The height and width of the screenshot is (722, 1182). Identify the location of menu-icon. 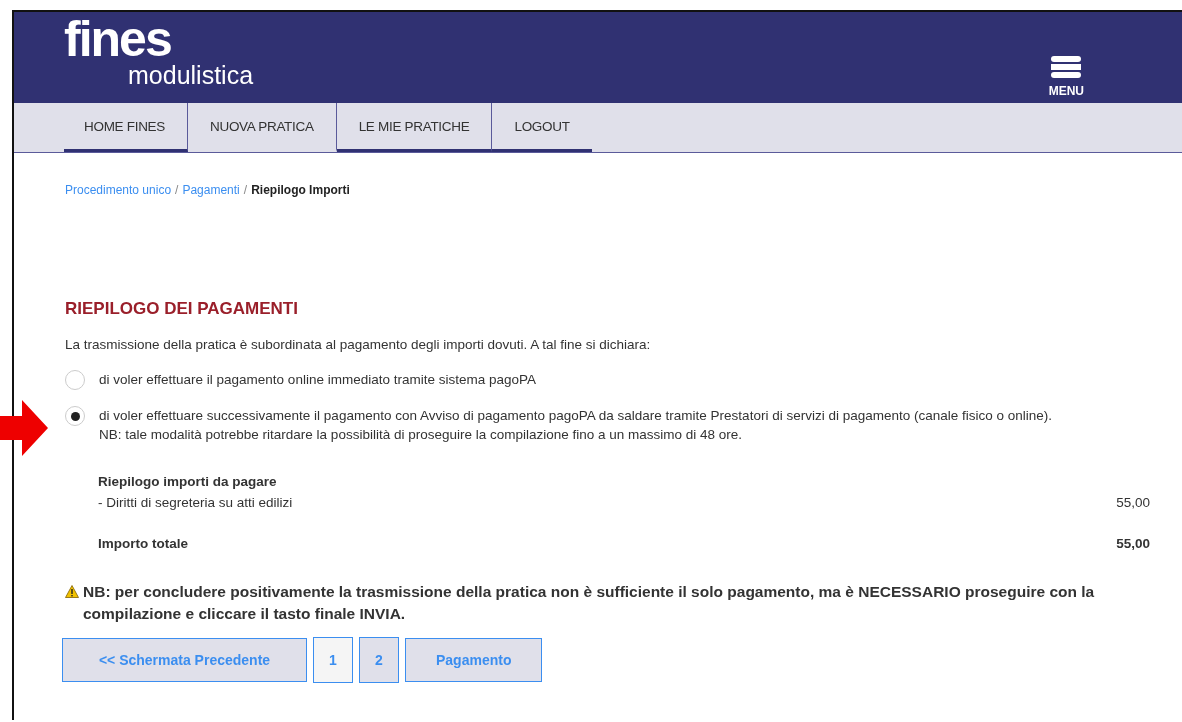
(1066, 67).